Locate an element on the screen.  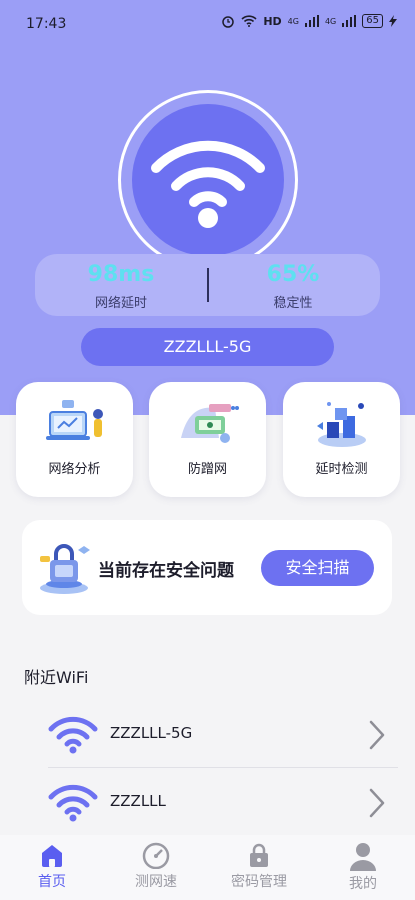
tab-password-manager: 密码管理 is located at coordinates (259, 867).